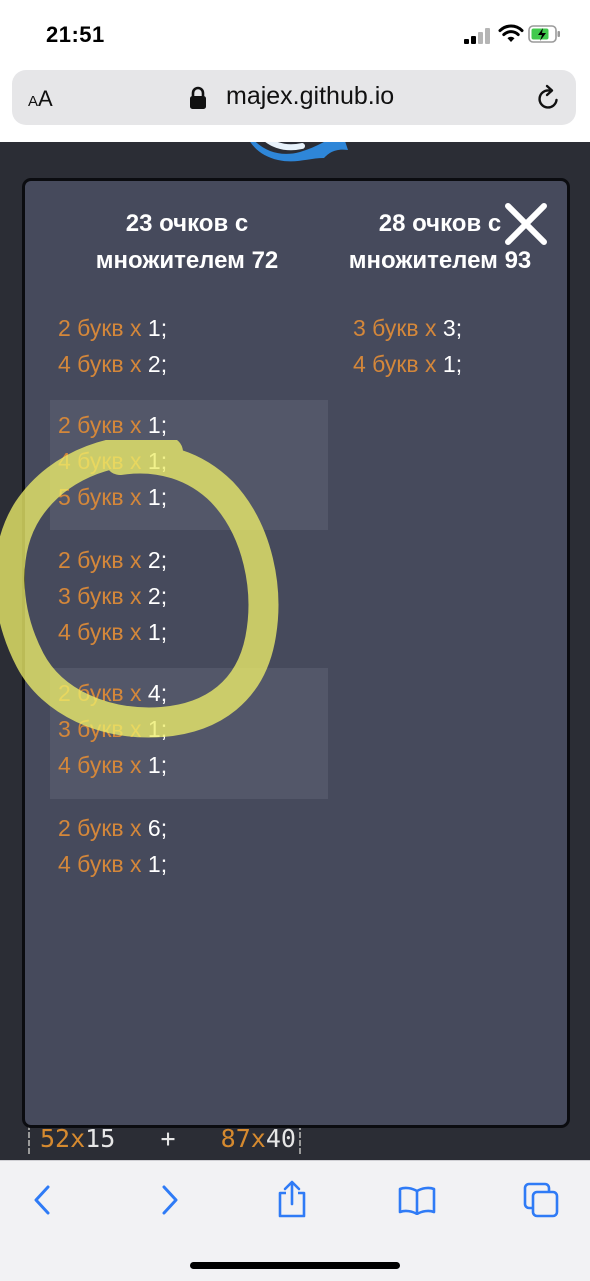  Describe the element at coordinates (189, 845) in the screenshot. I see `combination-group: 2 букв x 6; 4 букв x 1;` at that location.